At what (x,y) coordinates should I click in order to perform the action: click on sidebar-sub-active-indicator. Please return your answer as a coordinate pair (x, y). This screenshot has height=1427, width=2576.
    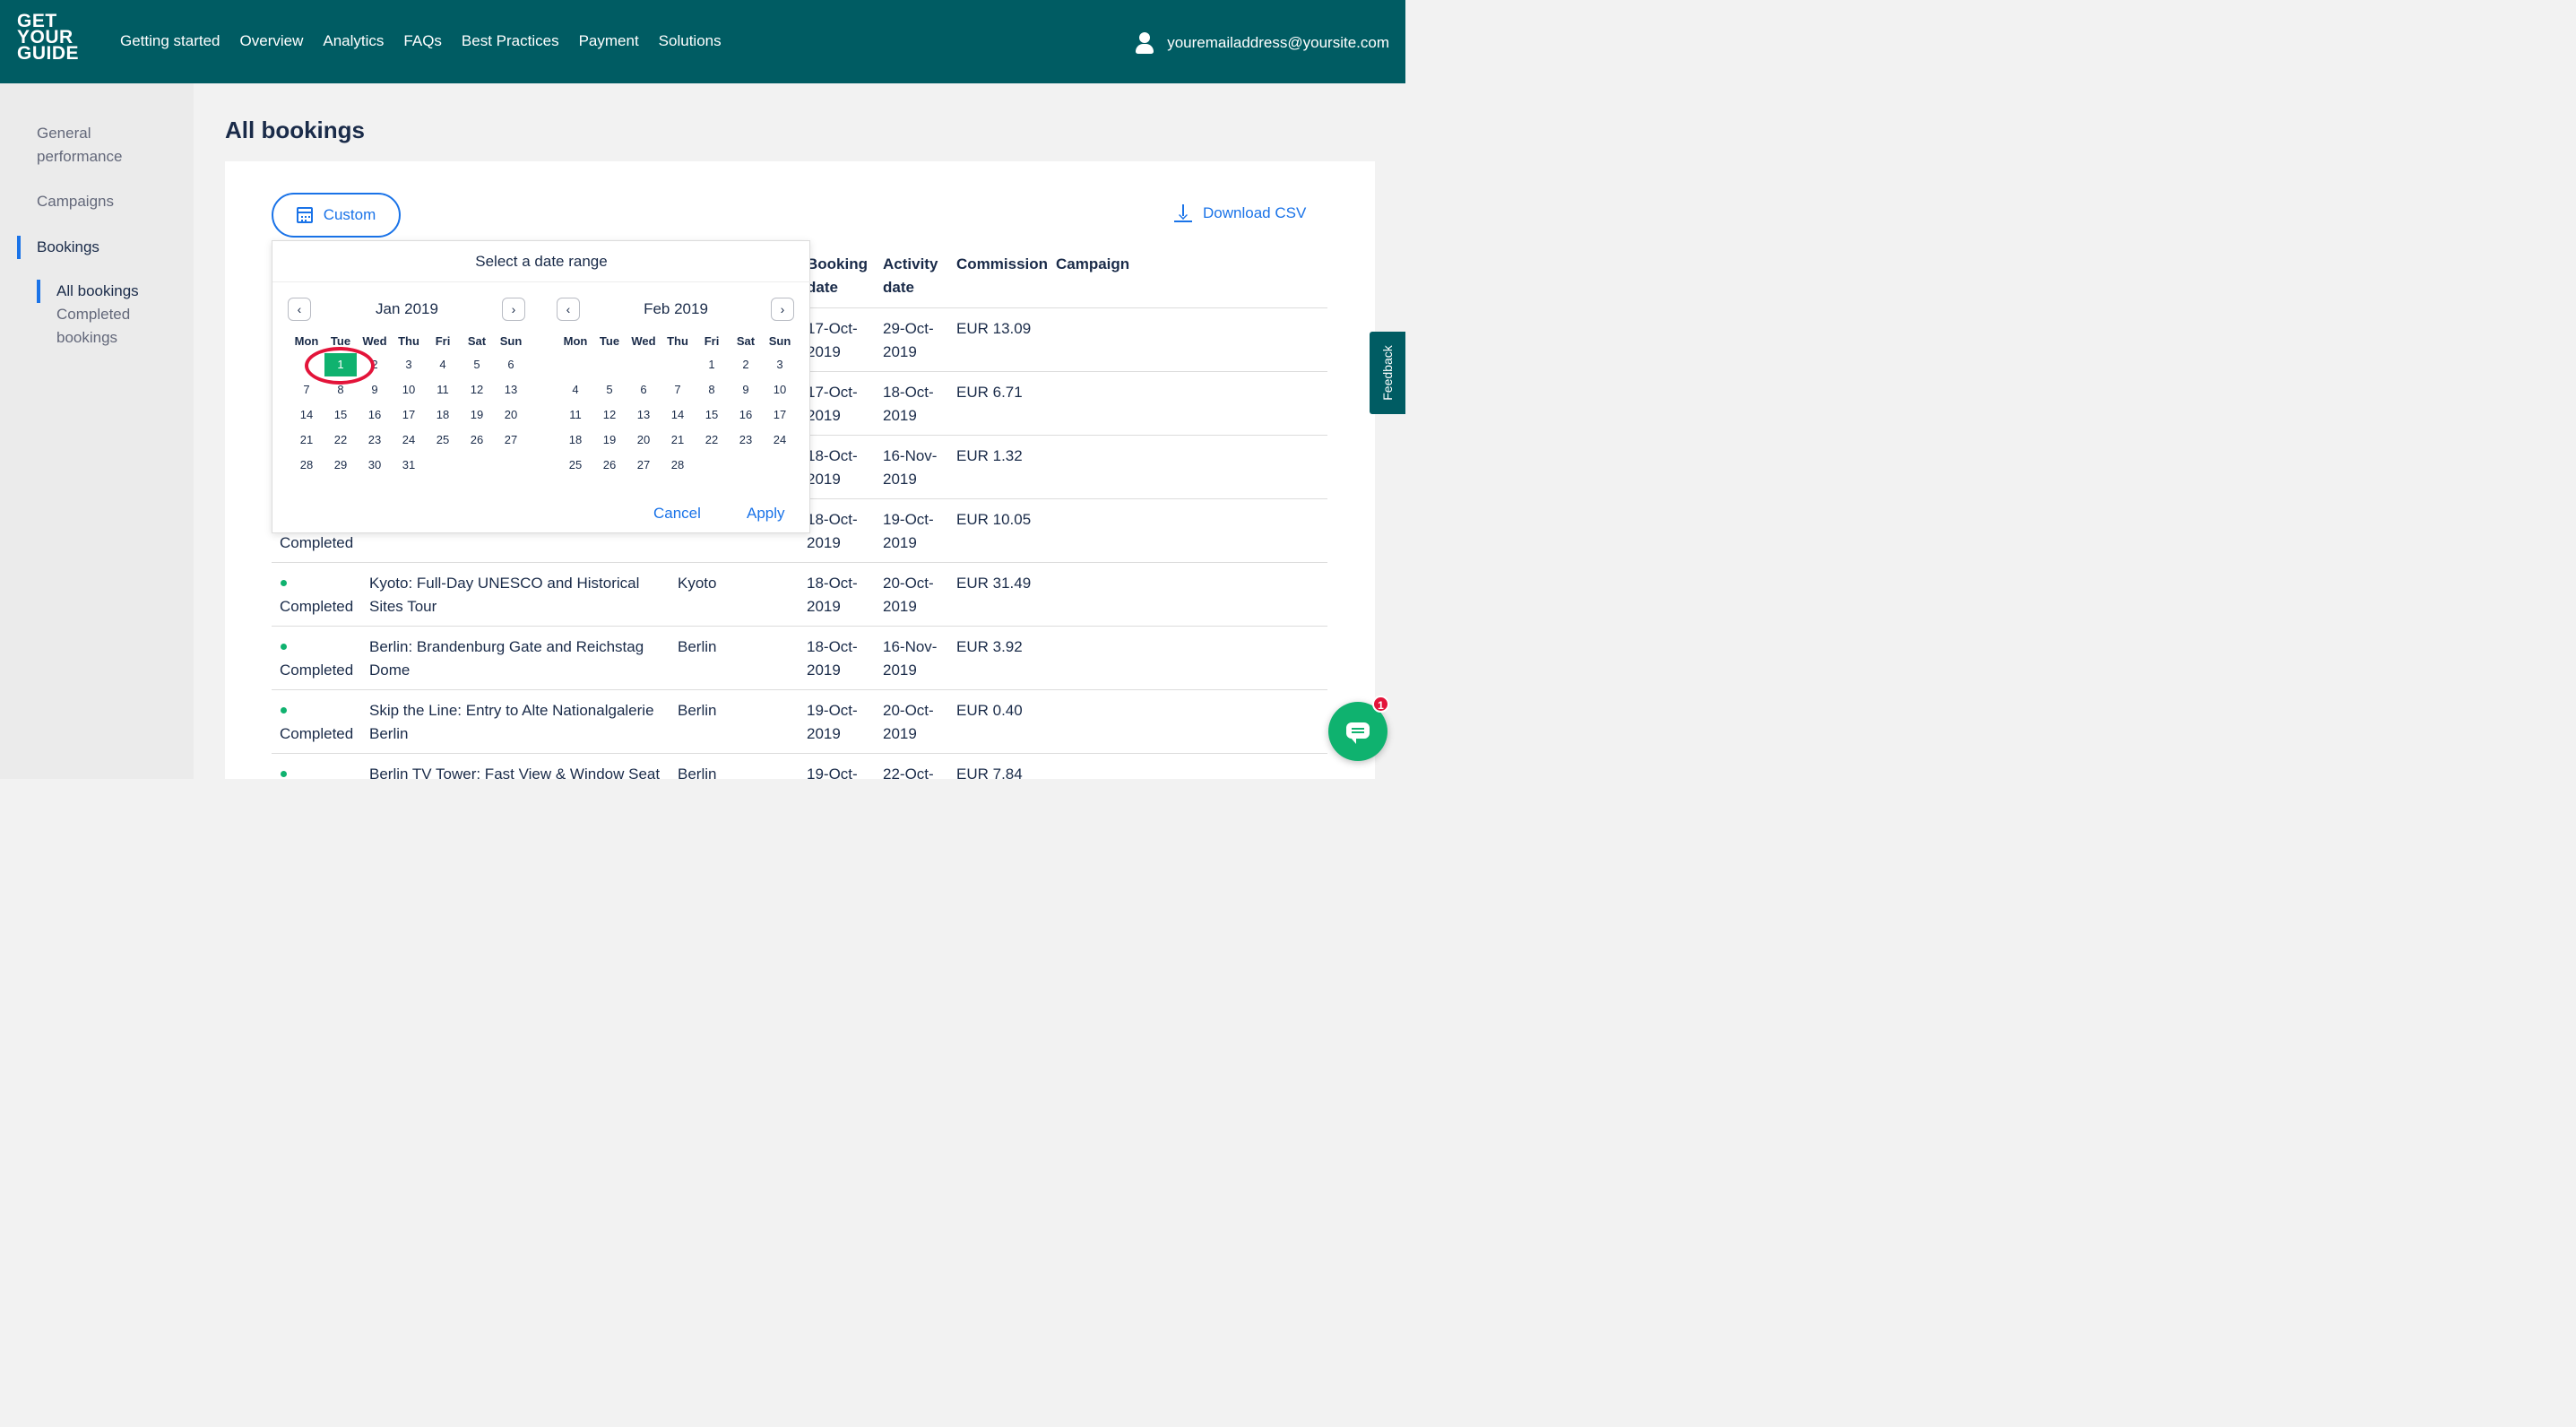
    Looking at the image, I should click on (38, 291).